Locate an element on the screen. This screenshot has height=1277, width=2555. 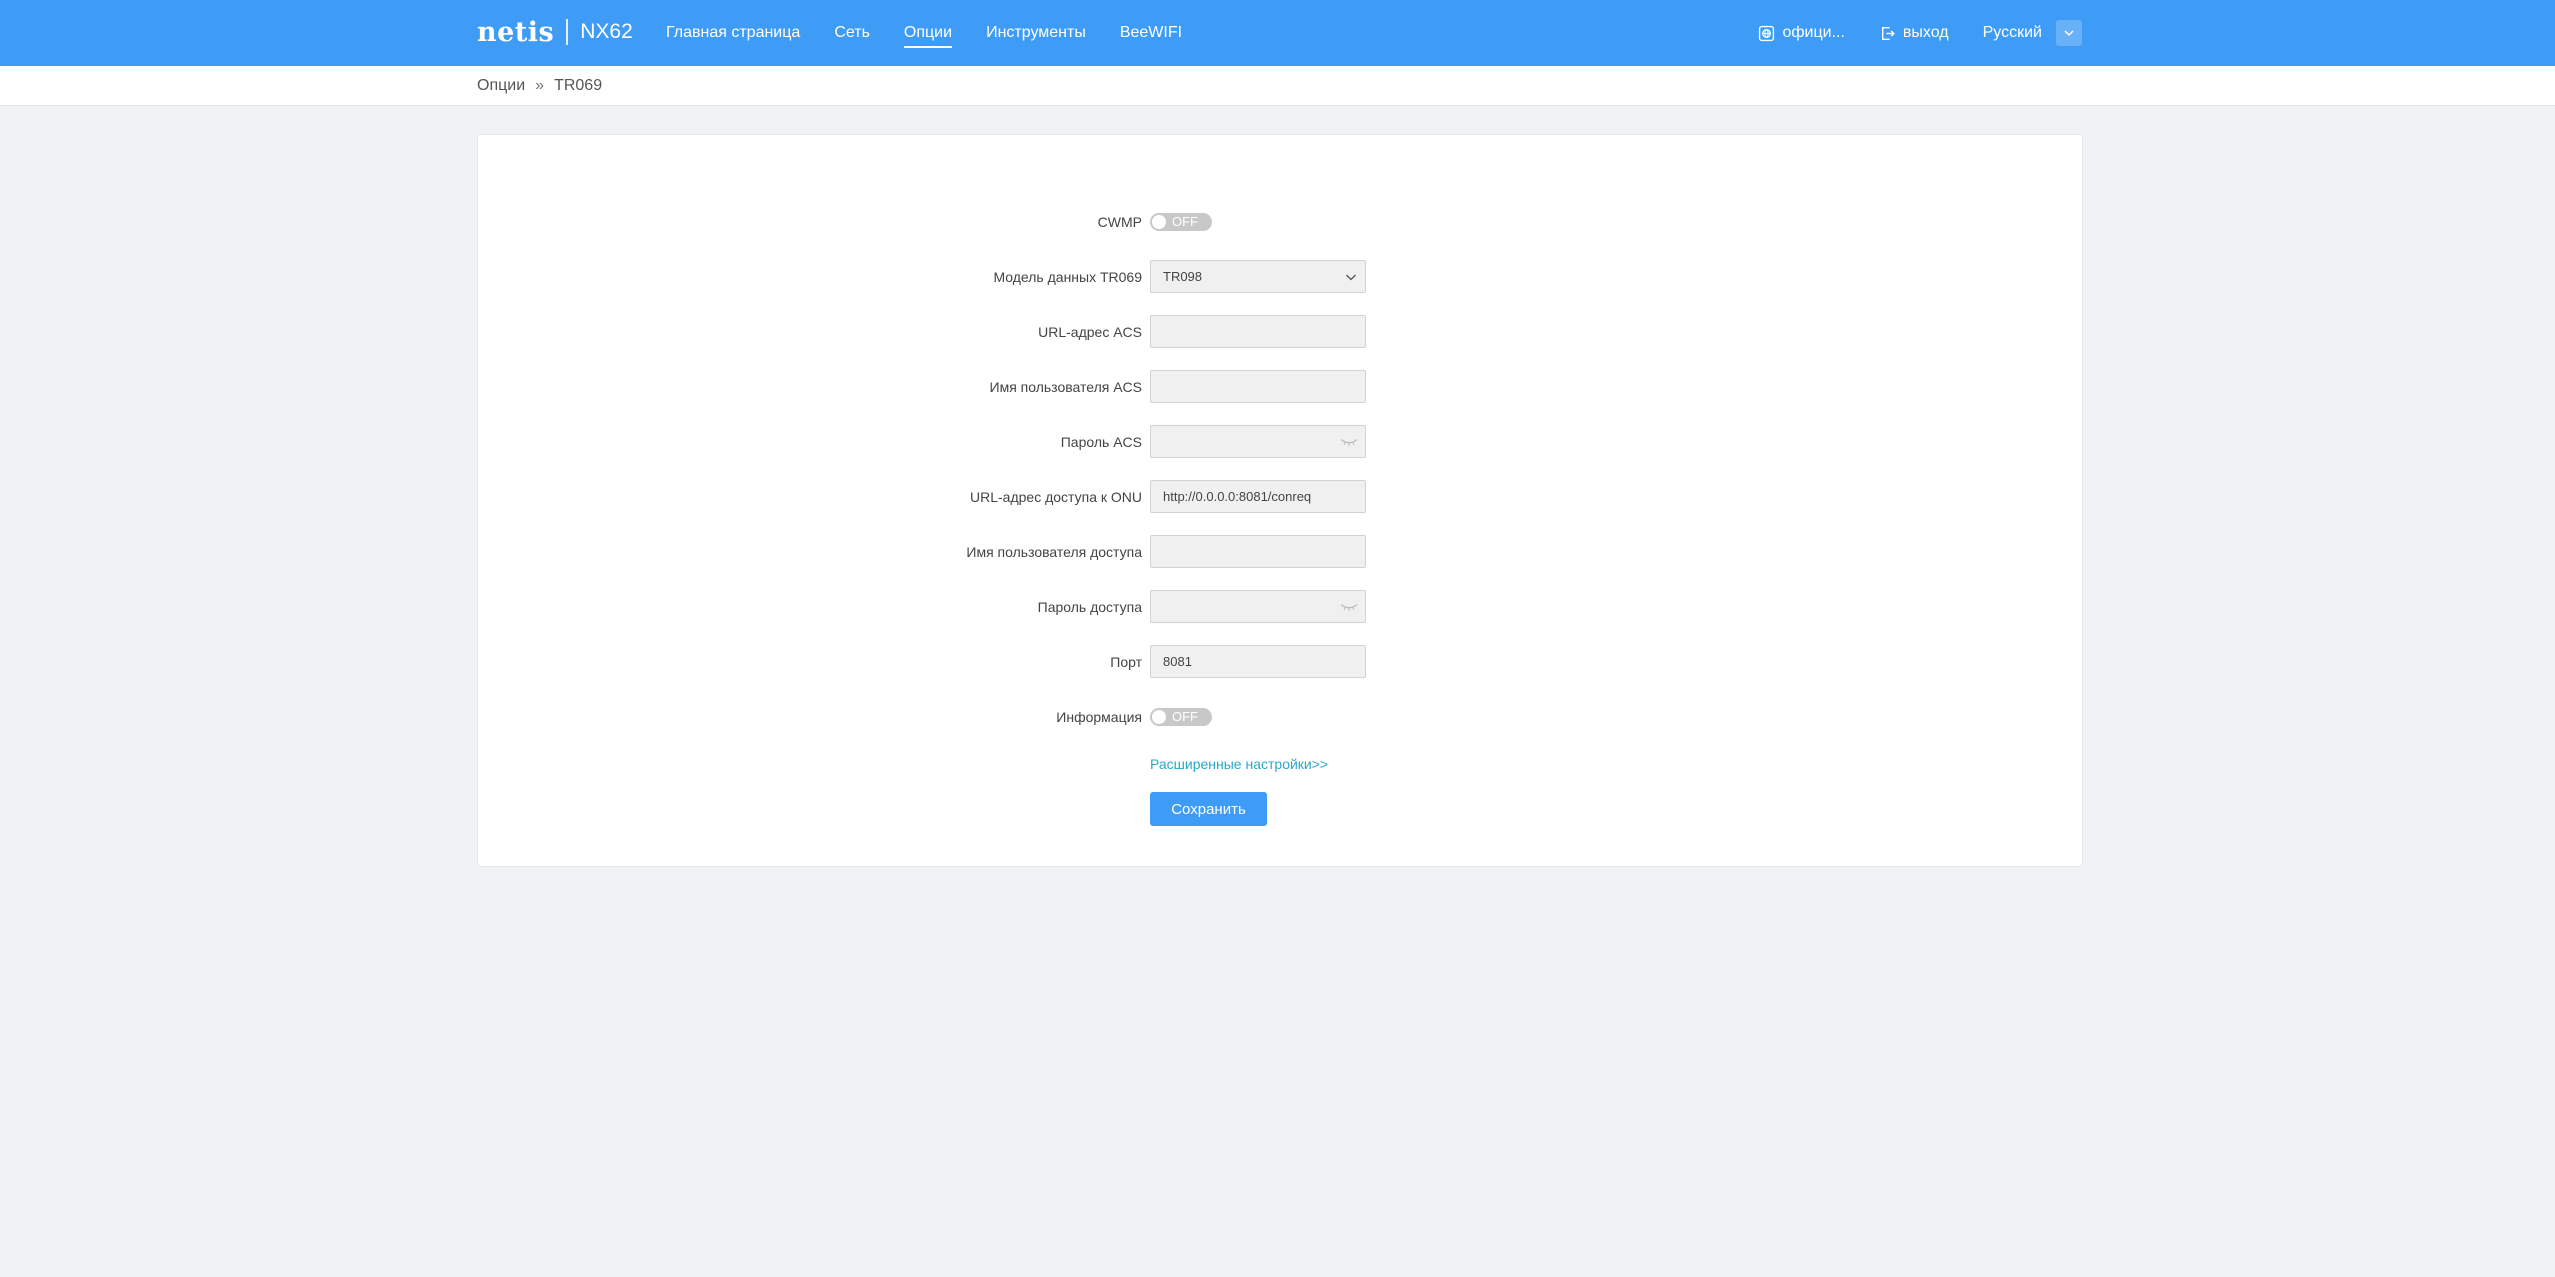
logout-button: выход is located at coordinates (1914, 33).